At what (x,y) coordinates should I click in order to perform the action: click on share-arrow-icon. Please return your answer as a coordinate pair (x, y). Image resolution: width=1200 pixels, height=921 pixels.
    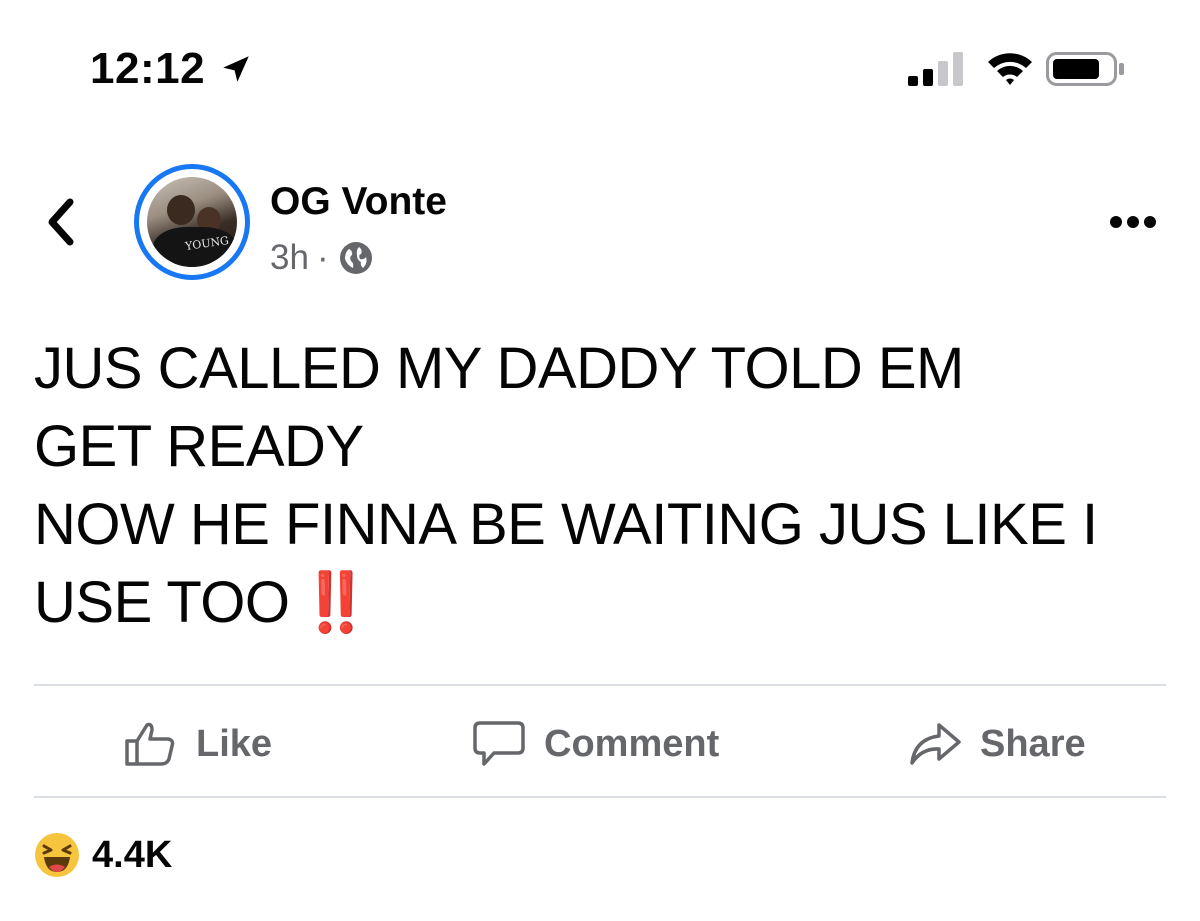
    Looking at the image, I should click on (935, 744).